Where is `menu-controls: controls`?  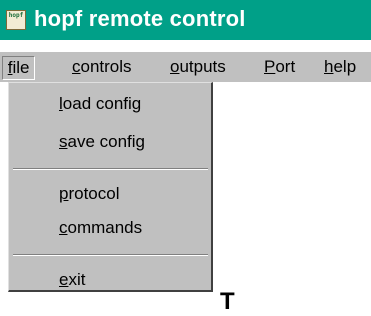
menu-controls: controls is located at coordinates (102, 67).